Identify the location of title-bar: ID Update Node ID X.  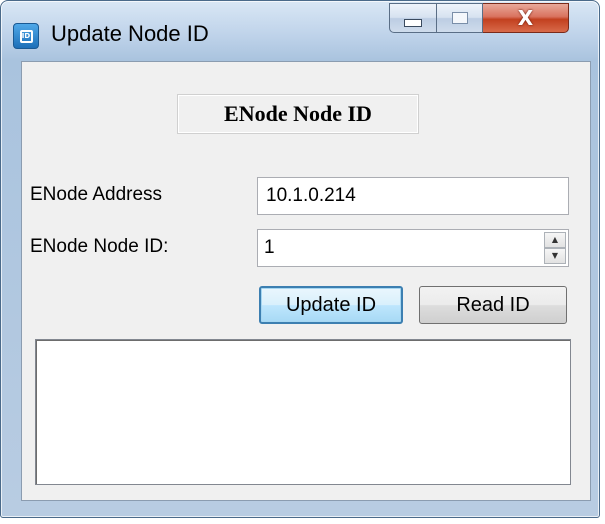
(301, 31).